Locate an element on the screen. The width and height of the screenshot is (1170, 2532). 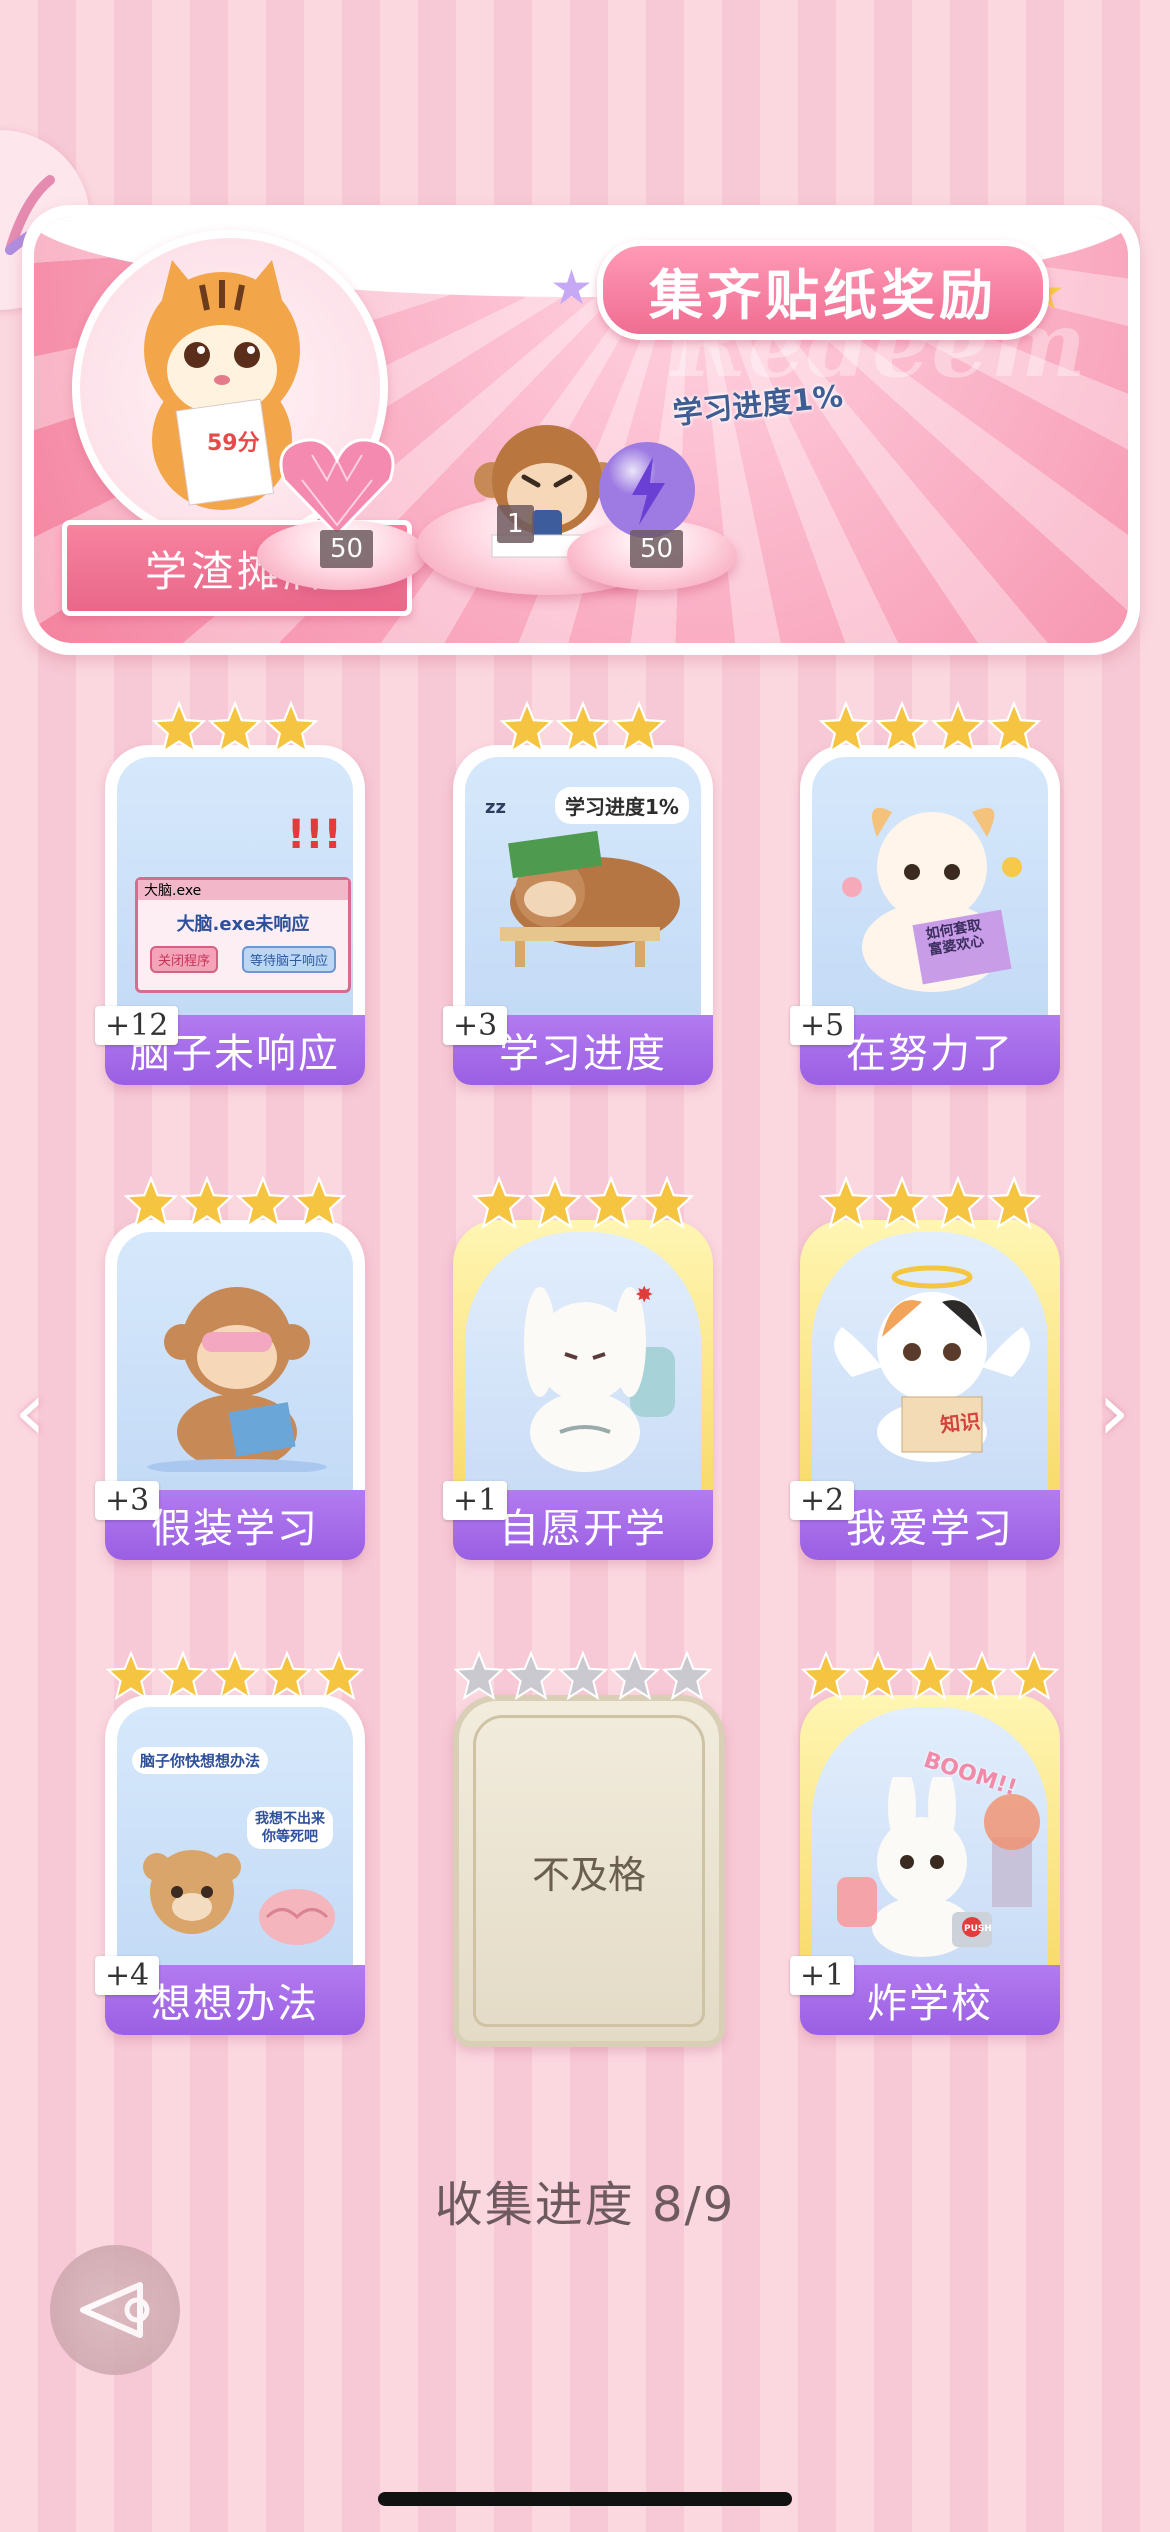
card-artwork: BOOM!! PUSH is located at coordinates (930, 1841).